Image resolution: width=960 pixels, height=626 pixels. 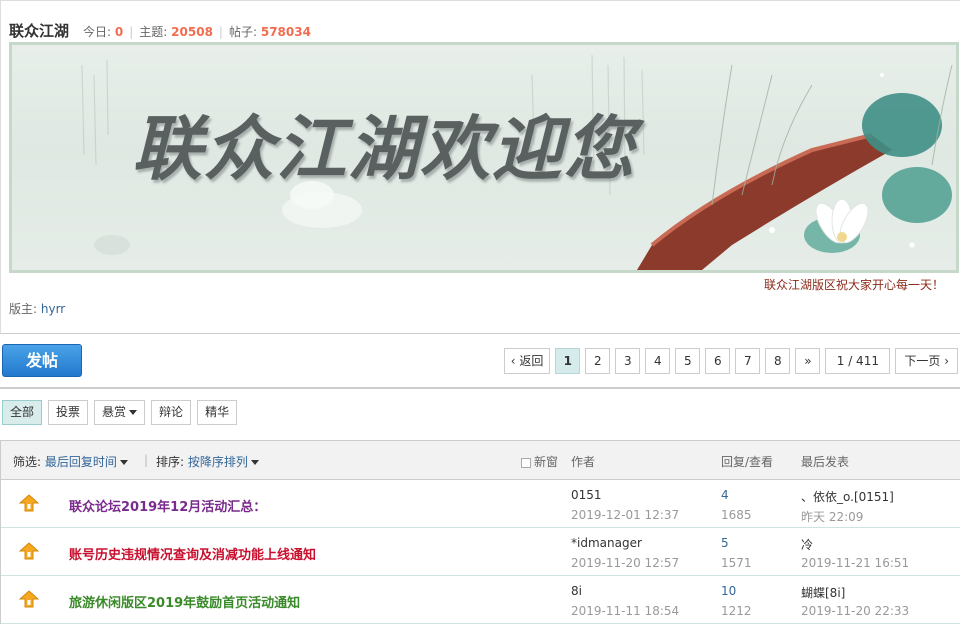 What do you see at coordinates (27, 462) in the screenshot?
I see `filter-label: 筛选:` at bounding box center [27, 462].